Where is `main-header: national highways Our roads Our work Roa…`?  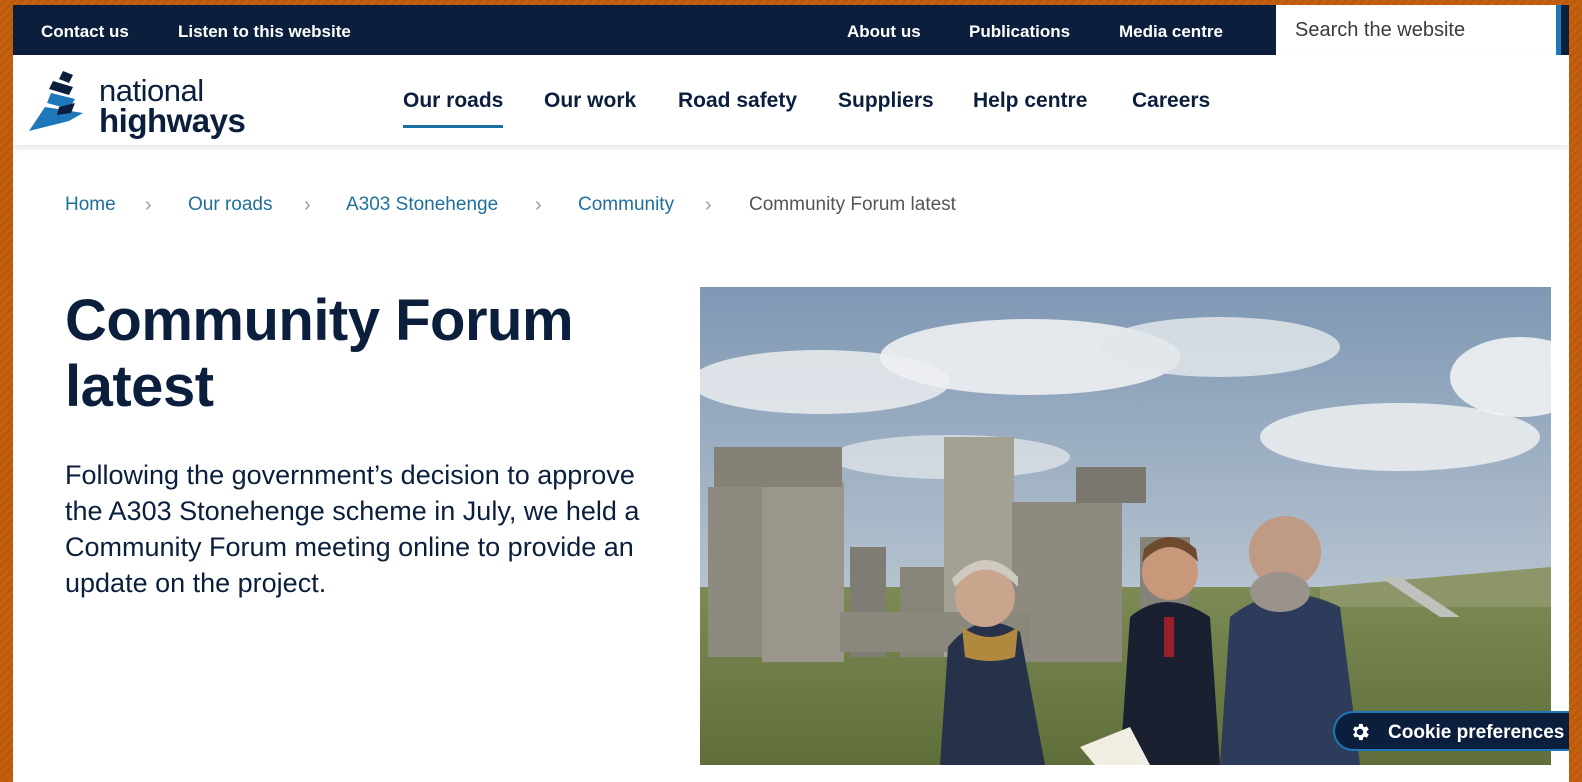 main-header: national highways Our roads Our work Roa… is located at coordinates (791, 100).